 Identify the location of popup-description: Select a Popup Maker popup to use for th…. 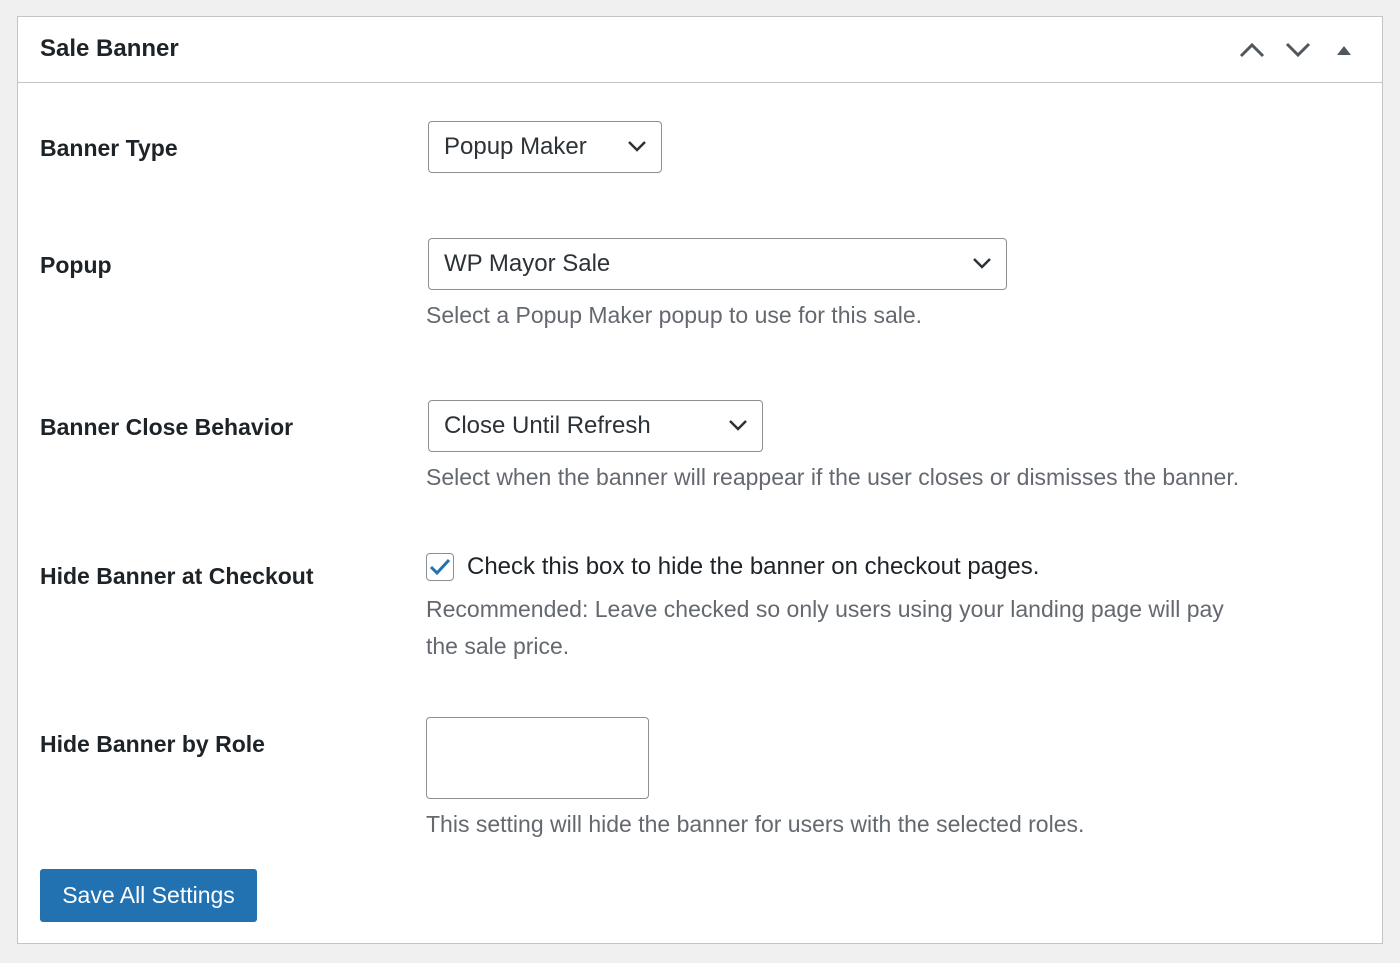
(674, 315).